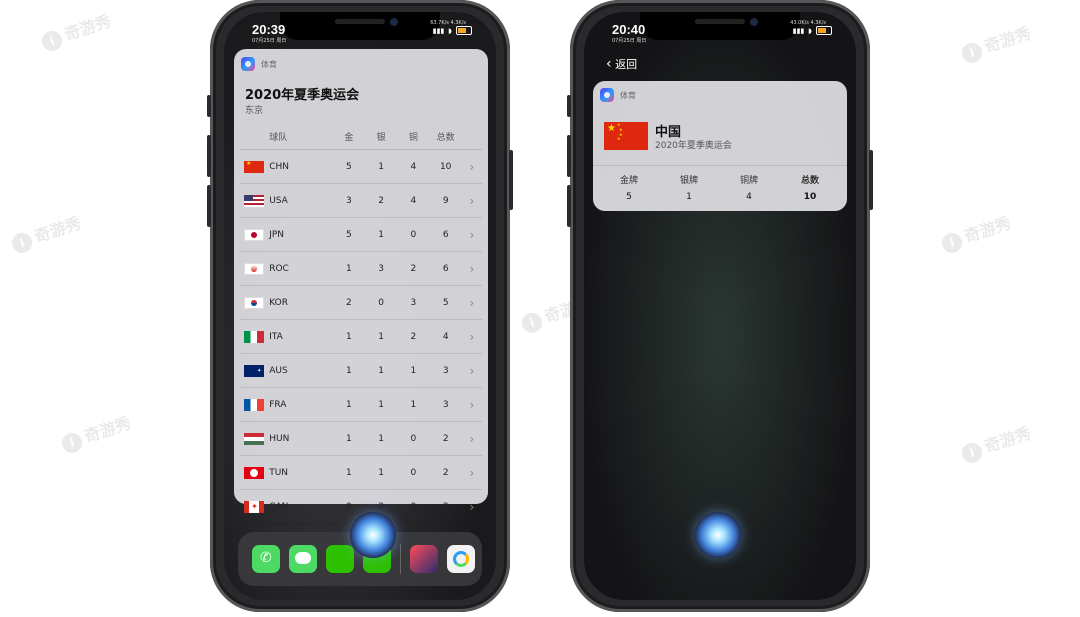 This screenshot has height=617, width=1080. I want to click on silver-count: 3, so click(381, 268).